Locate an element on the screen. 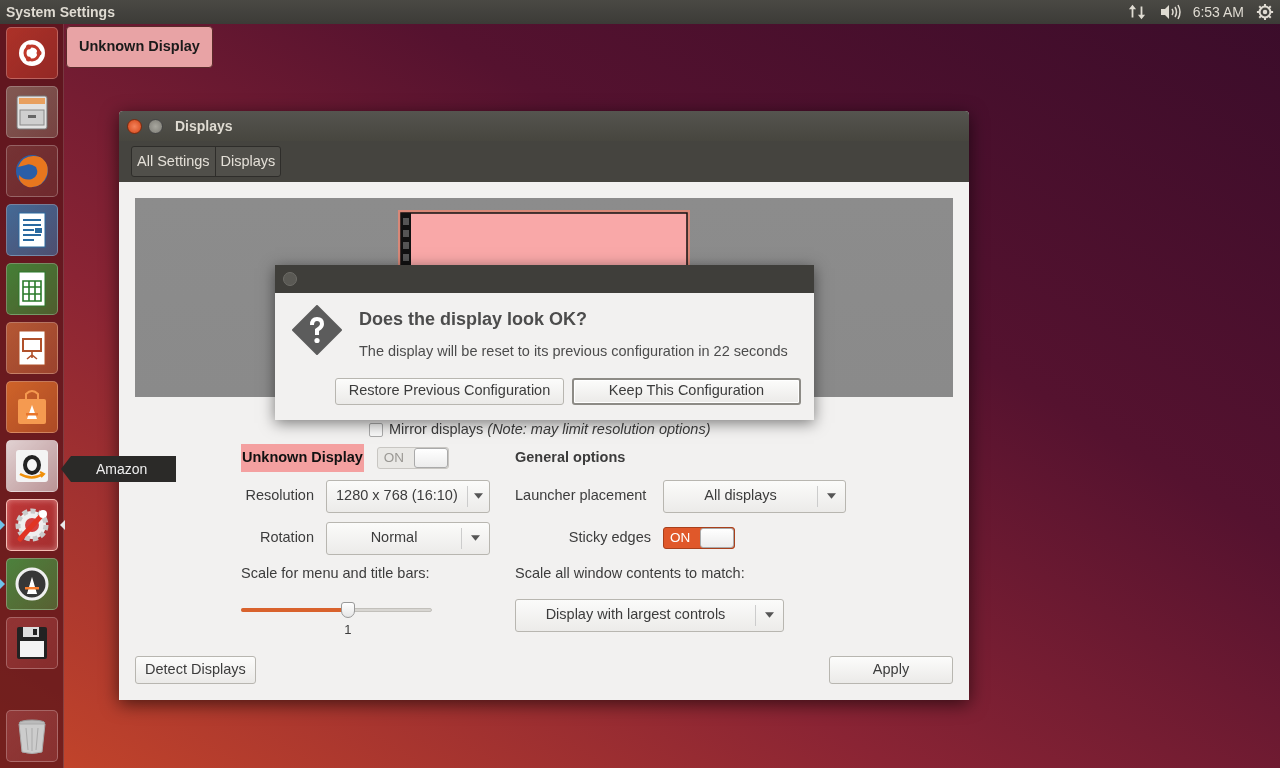 This screenshot has width=1280, height=768. dropdown: 1280 x 768 (16:10) is located at coordinates (408, 496).